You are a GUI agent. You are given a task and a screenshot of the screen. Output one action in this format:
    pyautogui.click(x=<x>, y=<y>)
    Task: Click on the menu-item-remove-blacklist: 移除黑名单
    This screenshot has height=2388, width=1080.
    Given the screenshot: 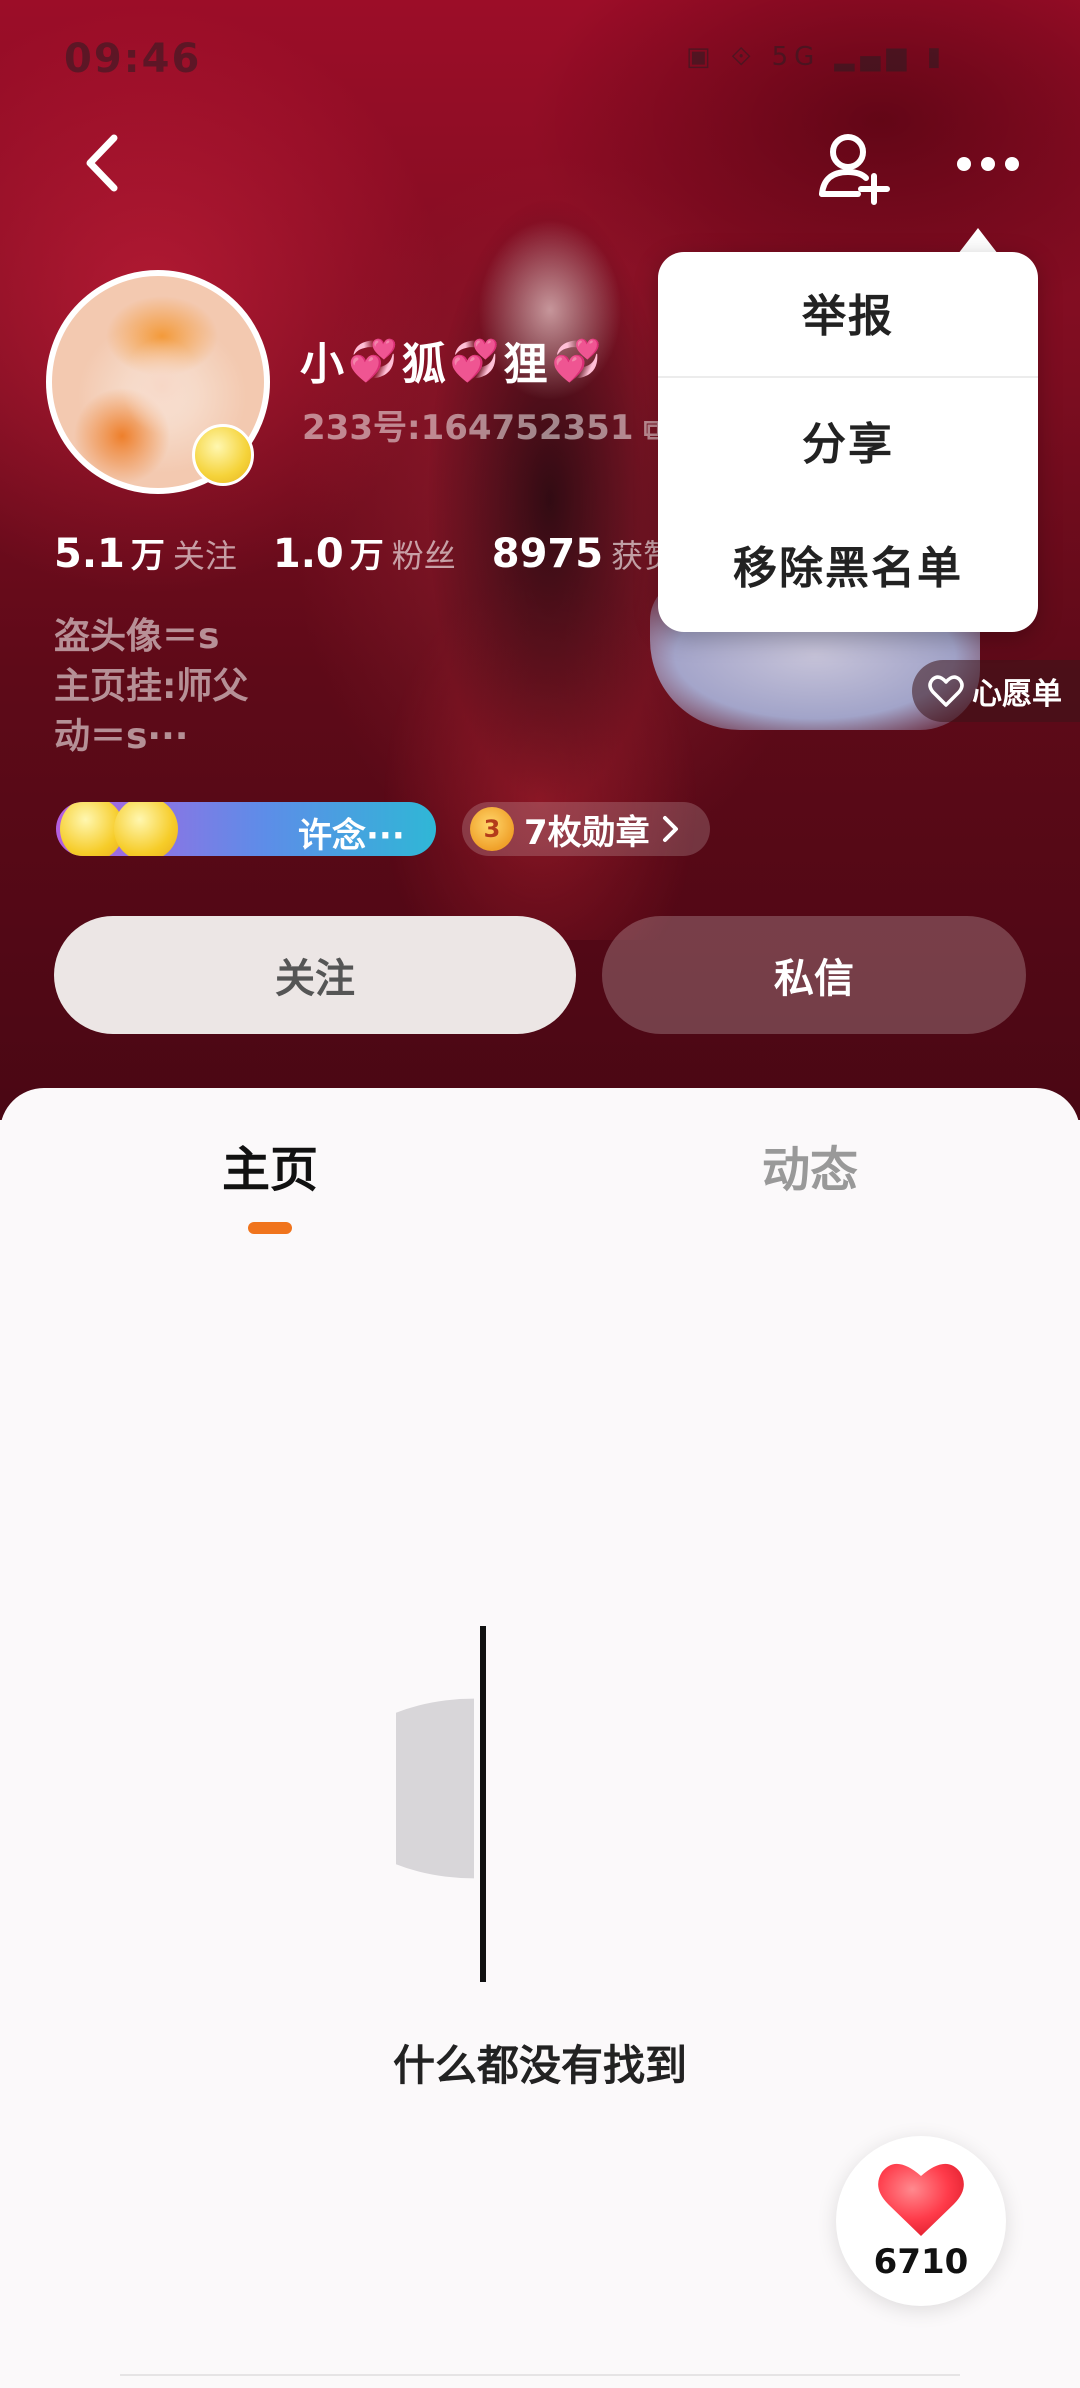 What is the action you would take?
    pyautogui.click(x=848, y=564)
    